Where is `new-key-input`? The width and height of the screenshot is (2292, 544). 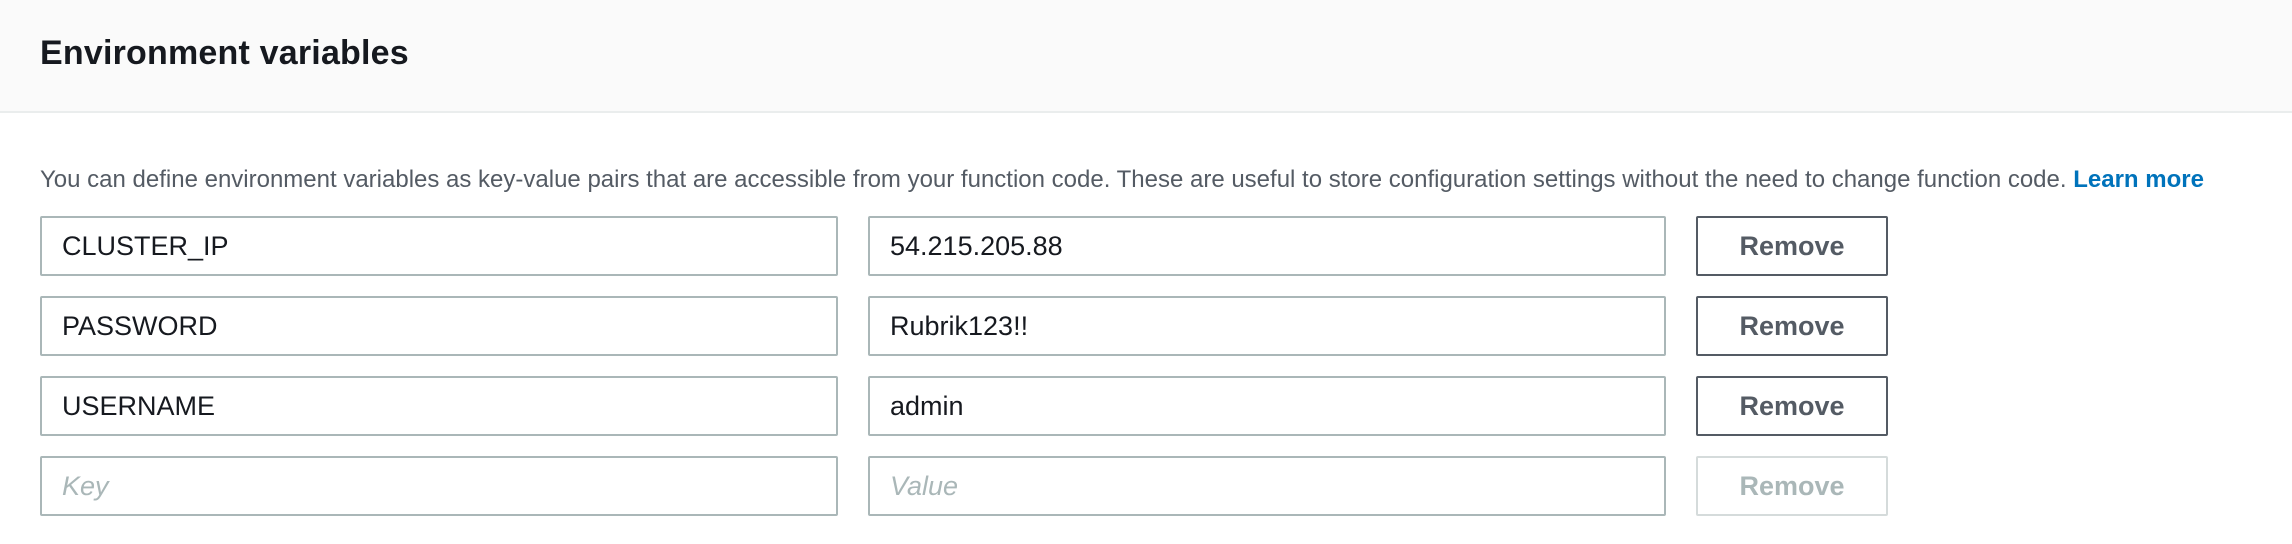
new-key-input is located at coordinates (439, 486).